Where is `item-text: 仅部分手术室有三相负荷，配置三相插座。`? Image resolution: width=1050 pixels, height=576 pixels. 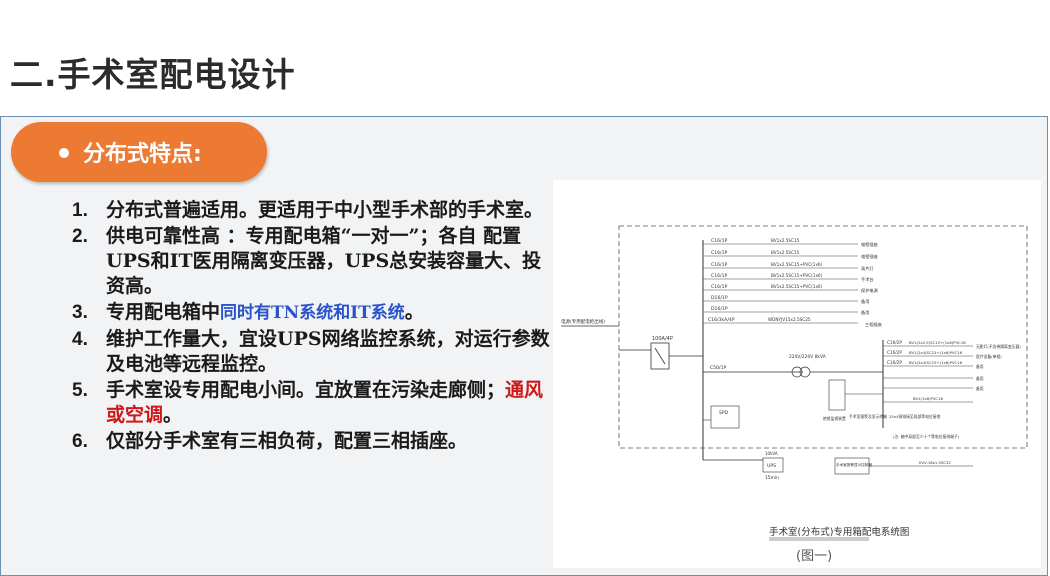 item-text: 仅部分手术室有三相负荷，配置三相插座。 is located at coordinates (287, 441).